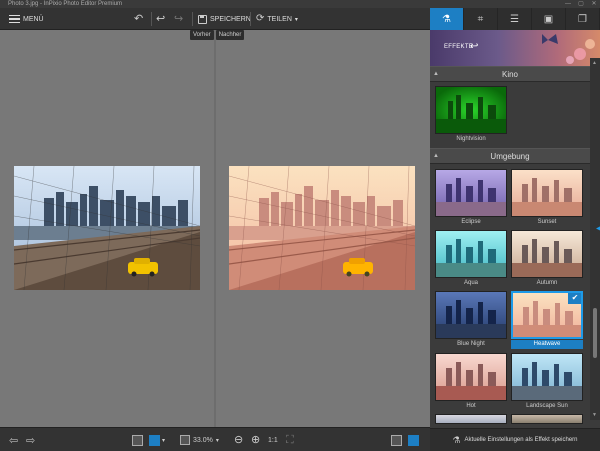 The width and height of the screenshot is (600, 451). What do you see at coordinates (547, 383) in the screenshot?
I see `effect-landscape-sun: Landscape Sun` at bounding box center [547, 383].